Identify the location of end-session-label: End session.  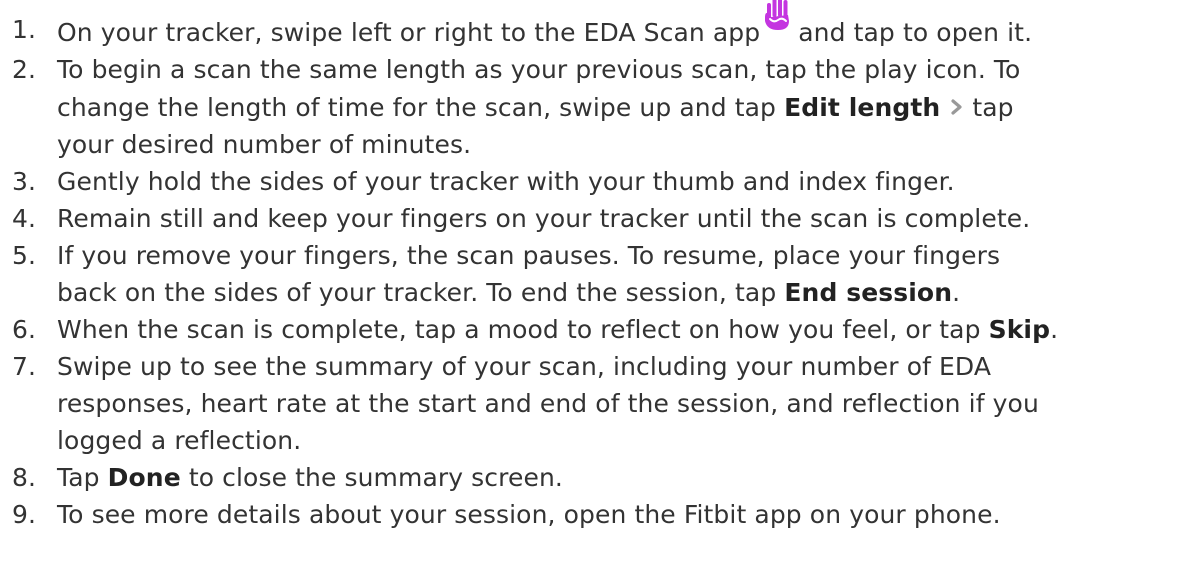
(868, 292).